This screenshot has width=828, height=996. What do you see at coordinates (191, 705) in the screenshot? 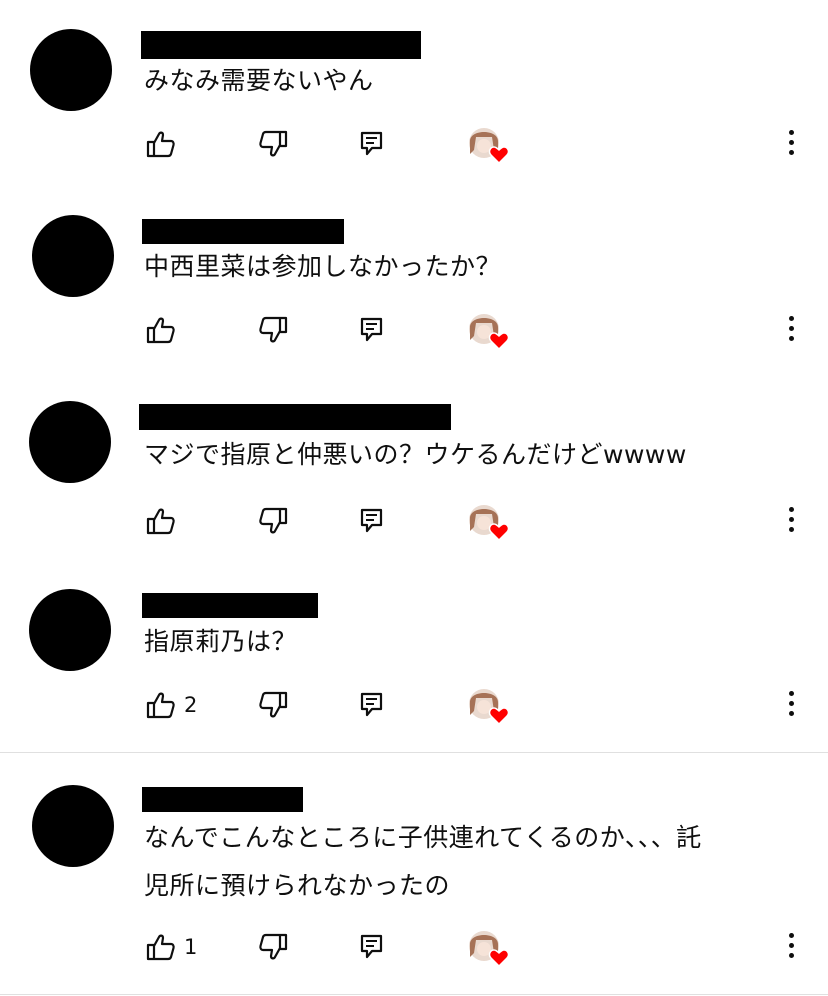
I see `like-count: 2` at bounding box center [191, 705].